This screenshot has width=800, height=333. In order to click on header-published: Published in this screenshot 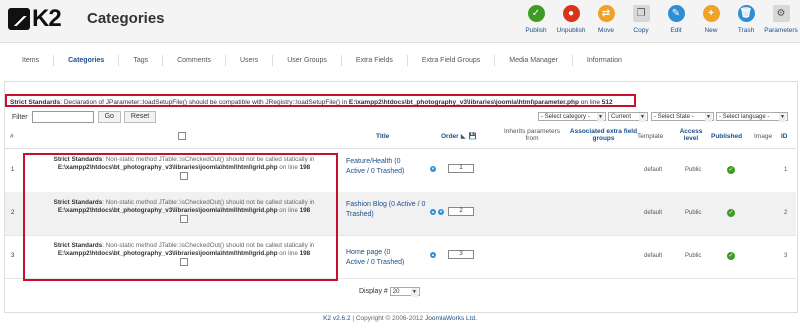, I will do `click(726, 136)`.